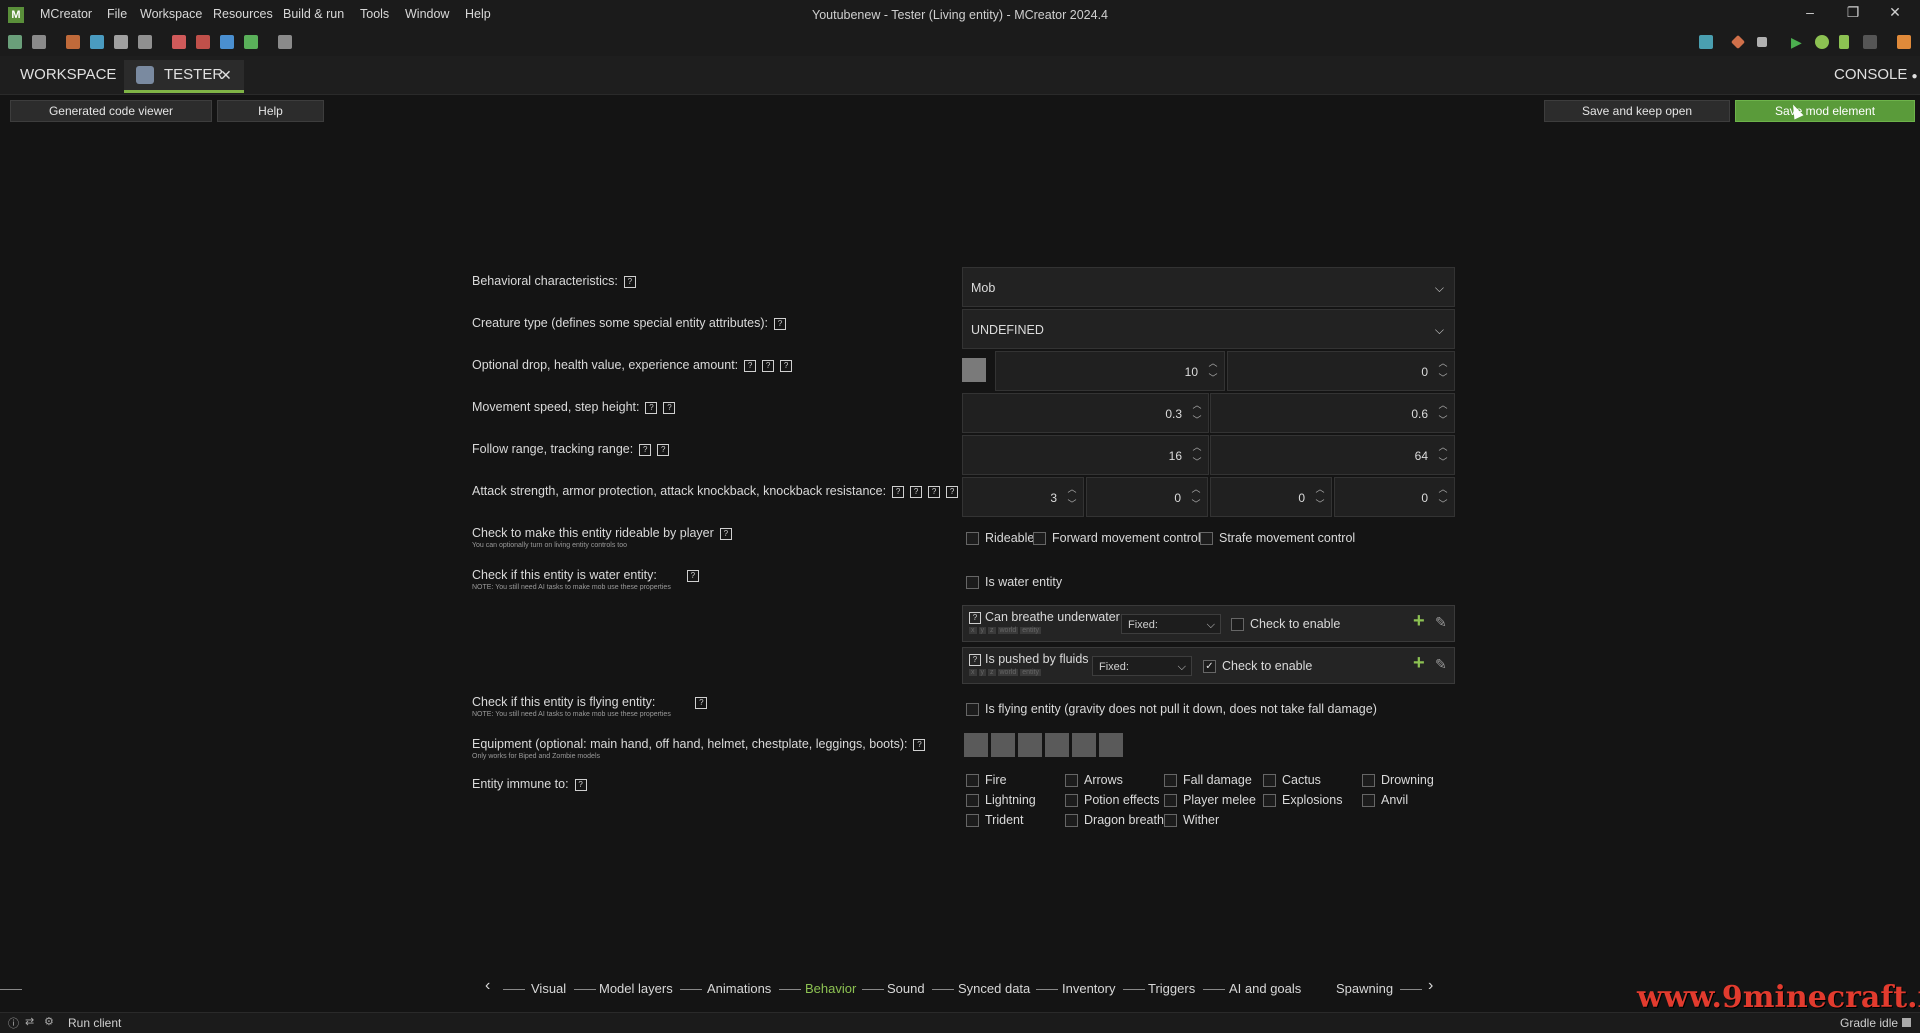  Describe the element at coordinates (1257, 666) in the screenshot. I see `fluids-enable-checkbox: ✓ Check to enable` at that location.